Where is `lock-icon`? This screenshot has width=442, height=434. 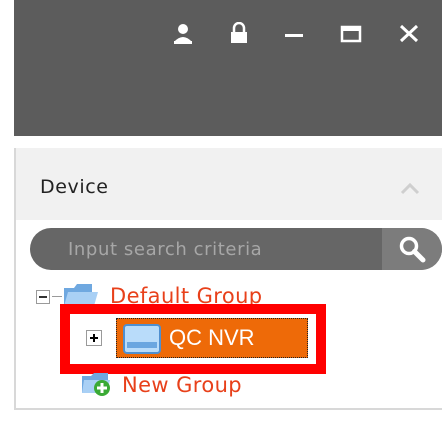 lock-icon is located at coordinates (239, 34).